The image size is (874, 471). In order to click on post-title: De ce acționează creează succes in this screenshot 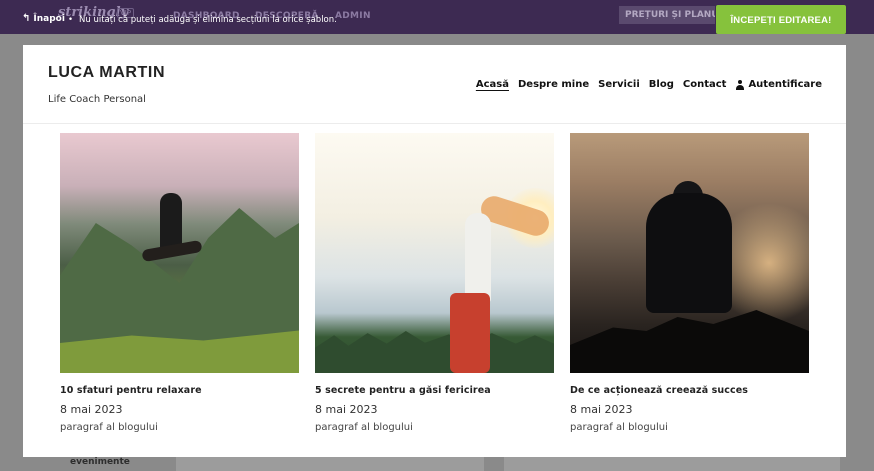, I will do `click(689, 390)`.